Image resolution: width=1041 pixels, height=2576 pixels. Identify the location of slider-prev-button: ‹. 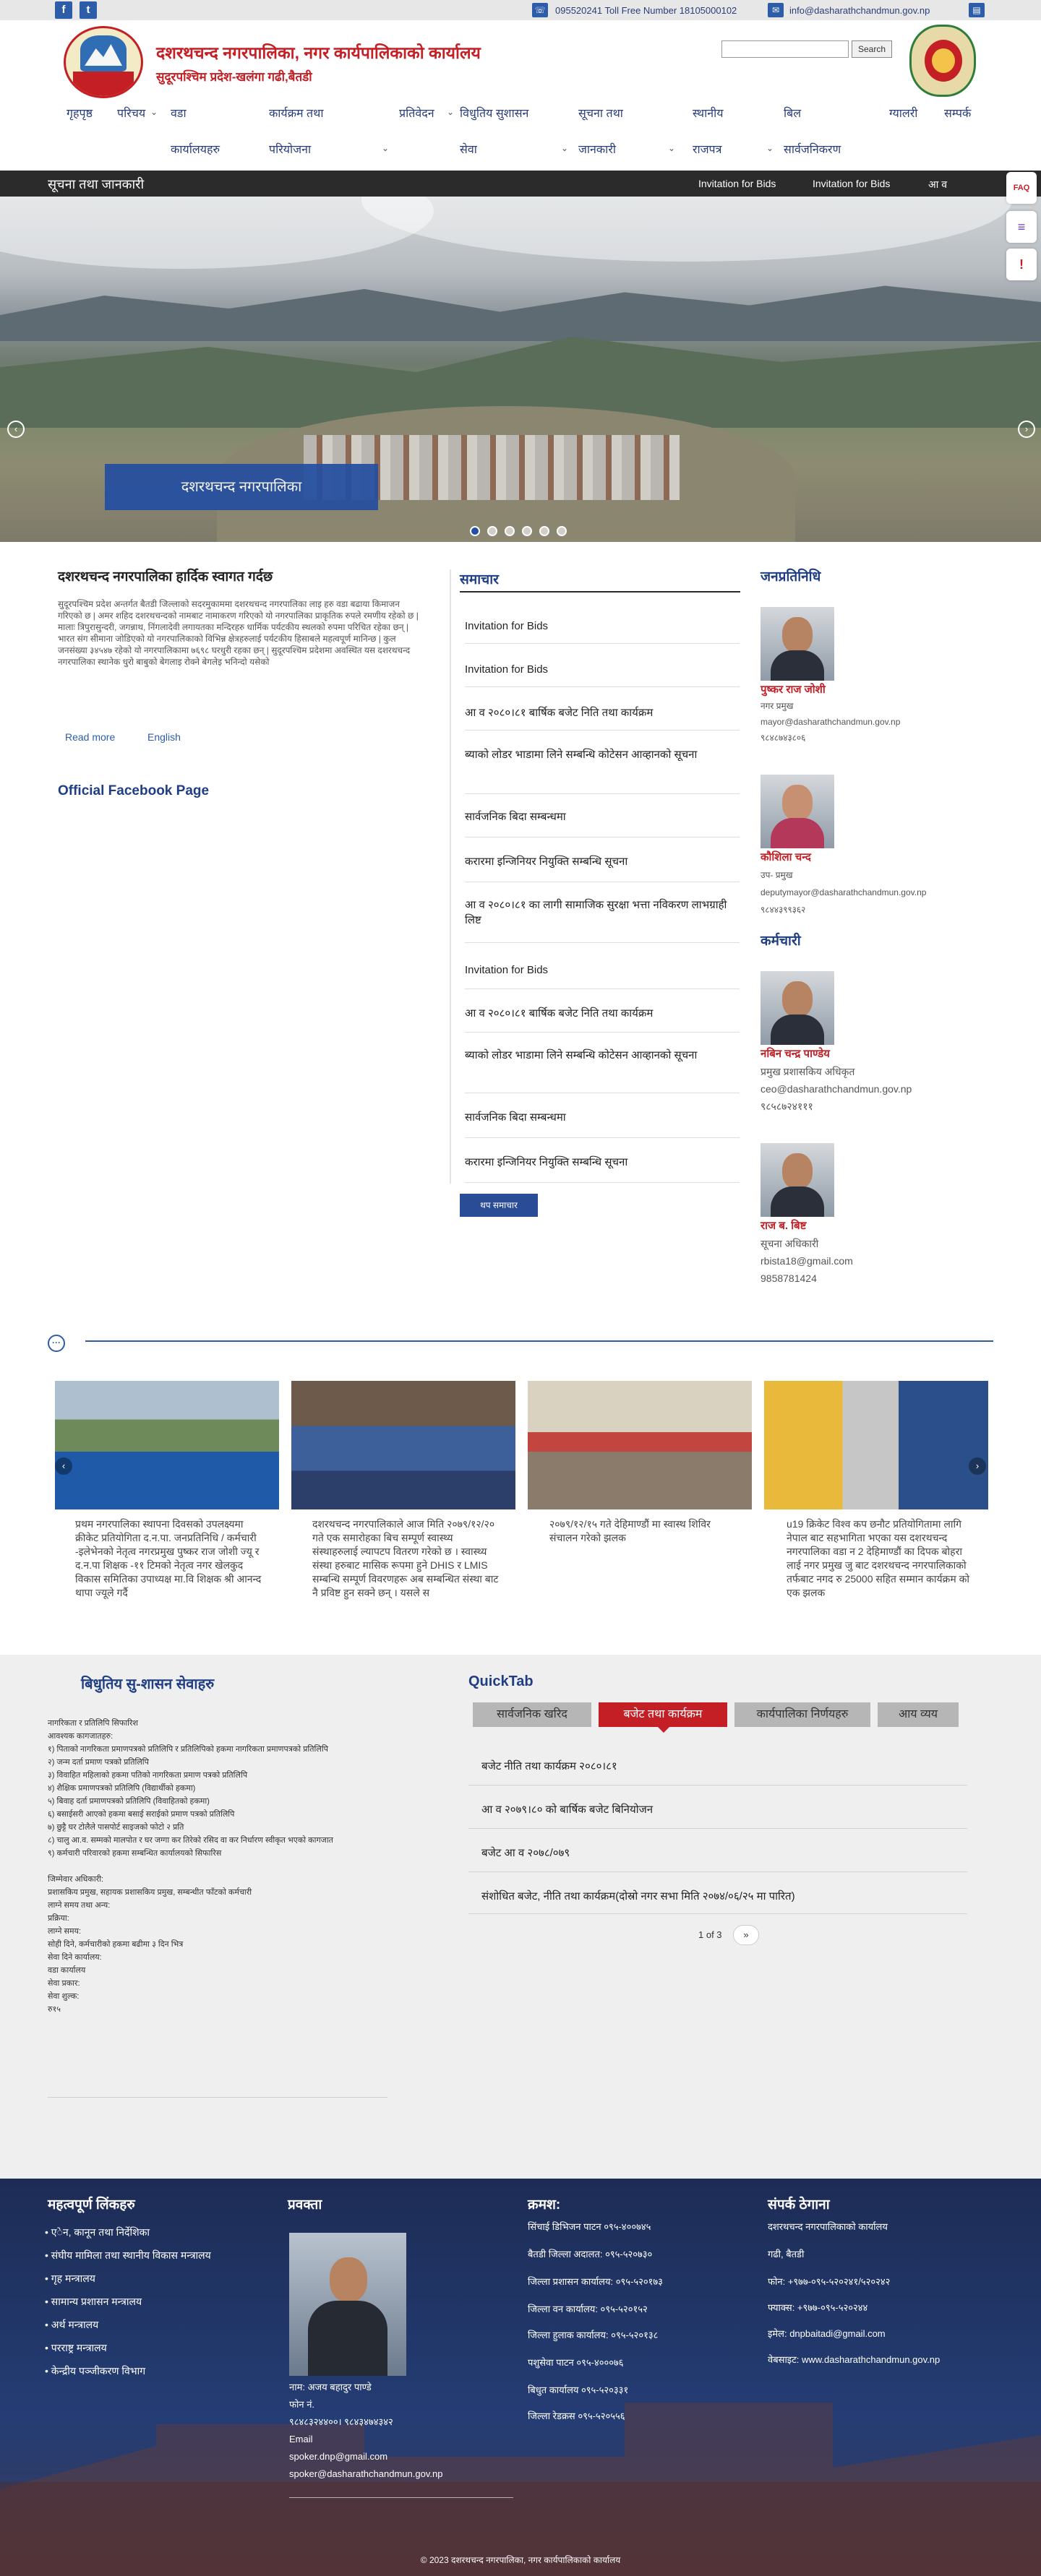
(16, 429).